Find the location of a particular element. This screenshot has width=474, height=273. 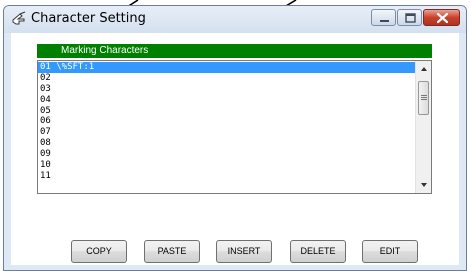

arrow-down-icon is located at coordinates (424, 185).